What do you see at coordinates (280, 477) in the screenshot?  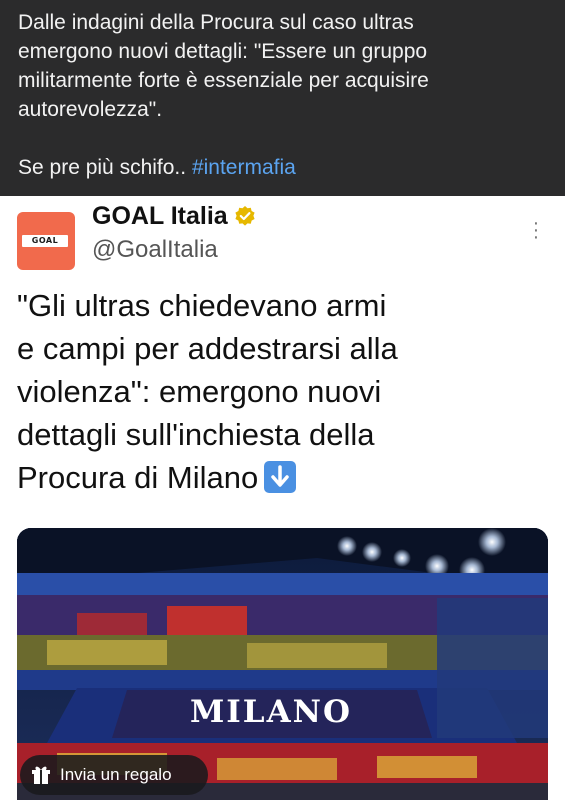 I see `down-arrow-emoji-icon` at bounding box center [280, 477].